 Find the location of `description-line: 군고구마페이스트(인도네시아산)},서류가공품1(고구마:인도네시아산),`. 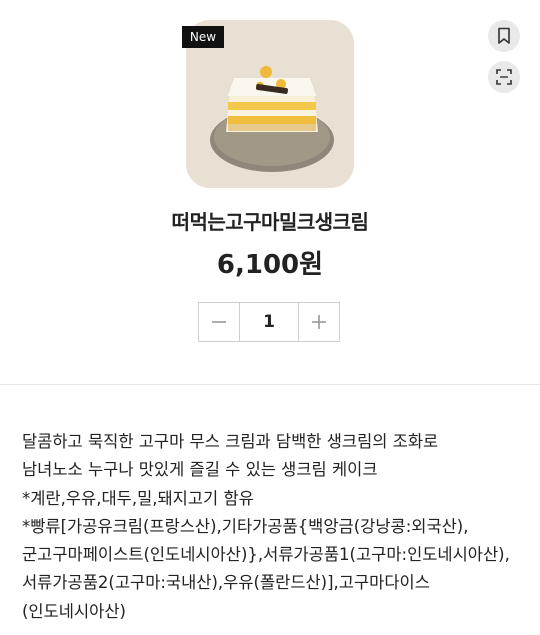

description-line: 군고구마페이스트(인도네시아산)},서류가공품1(고구마:인도네시아산), is located at coordinates (266, 555).